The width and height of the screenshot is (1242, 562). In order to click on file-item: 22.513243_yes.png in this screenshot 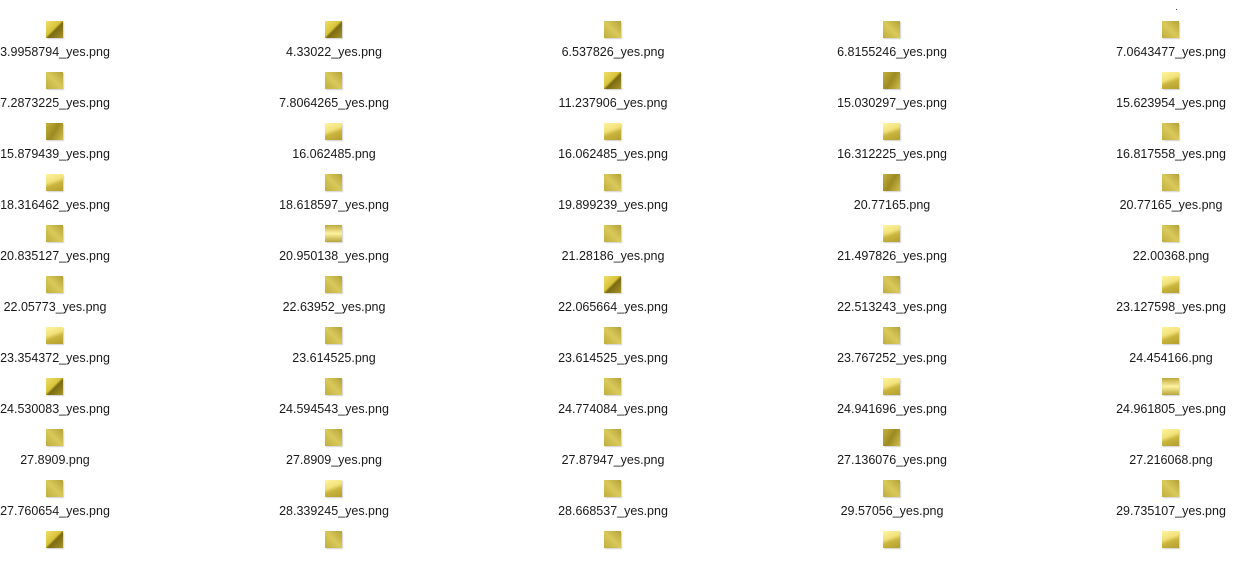, I will do `click(892, 301)`.